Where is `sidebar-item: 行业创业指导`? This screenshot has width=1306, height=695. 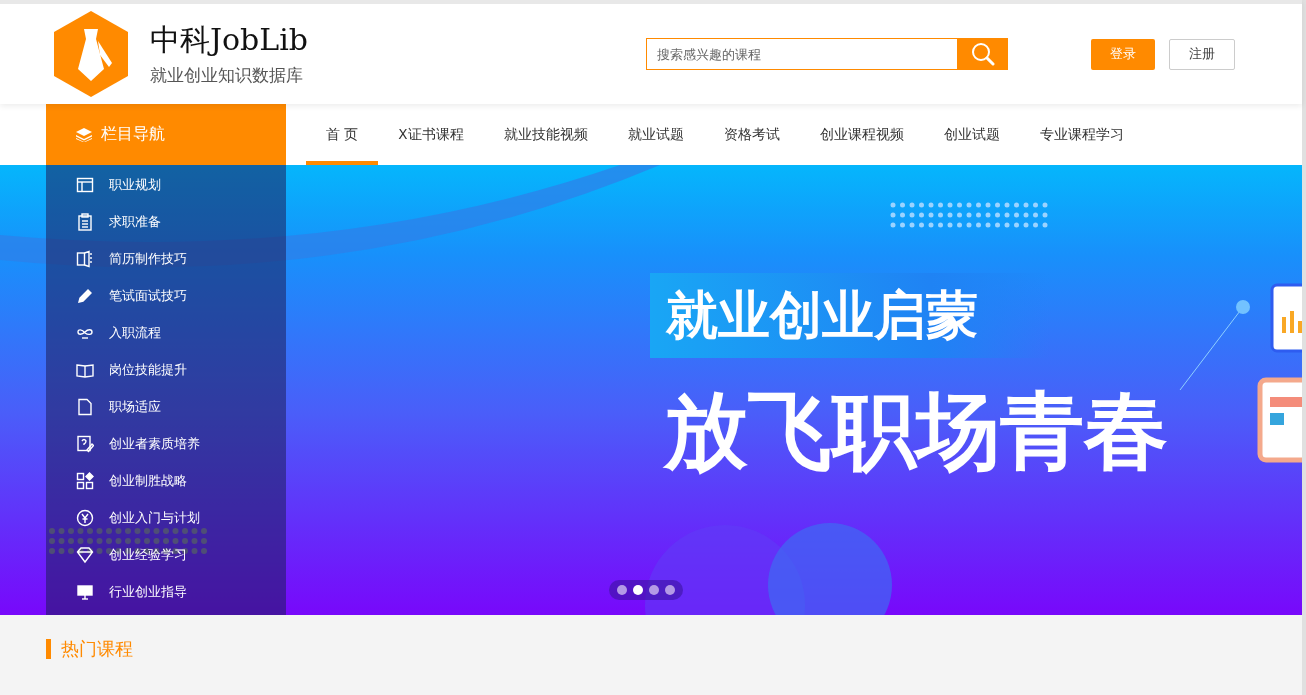 sidebar-item: 行业创业指导 is located at coordinates (166, 591).